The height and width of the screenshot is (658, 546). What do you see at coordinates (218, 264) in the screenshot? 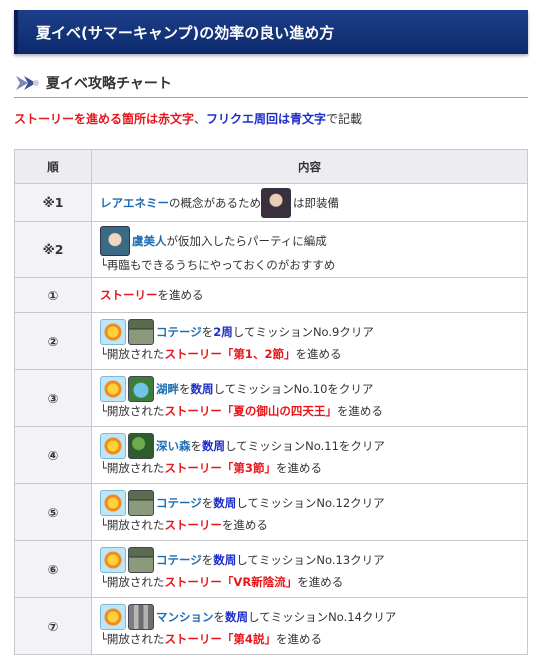
I see `row-subtext: └再臨もできるうちにやっておくのがおすすめ` at bounding box center [218, 264].